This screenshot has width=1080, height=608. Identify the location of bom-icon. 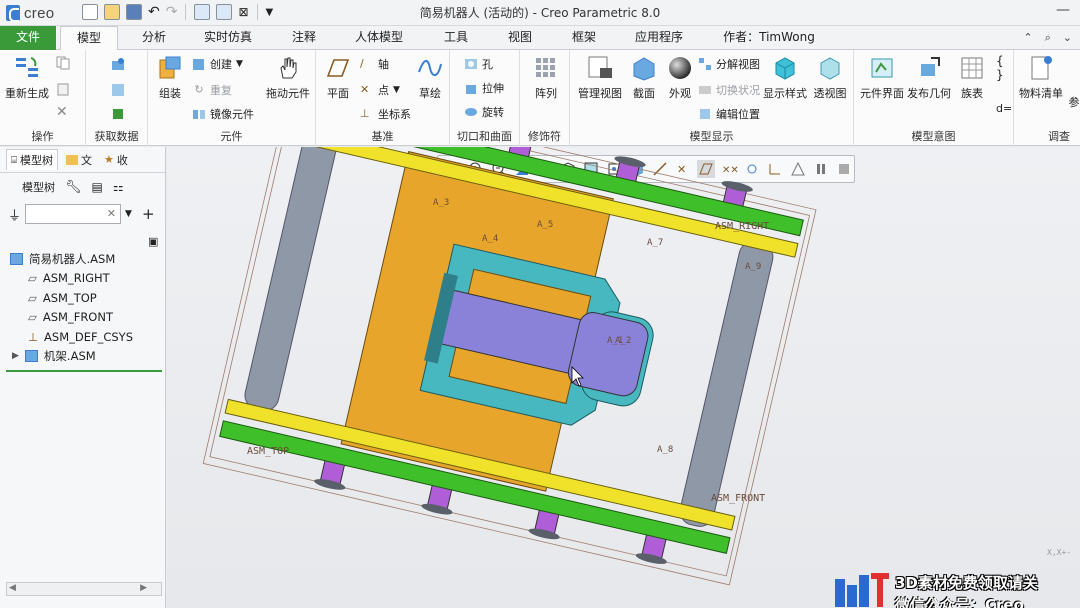
(1041, 68).